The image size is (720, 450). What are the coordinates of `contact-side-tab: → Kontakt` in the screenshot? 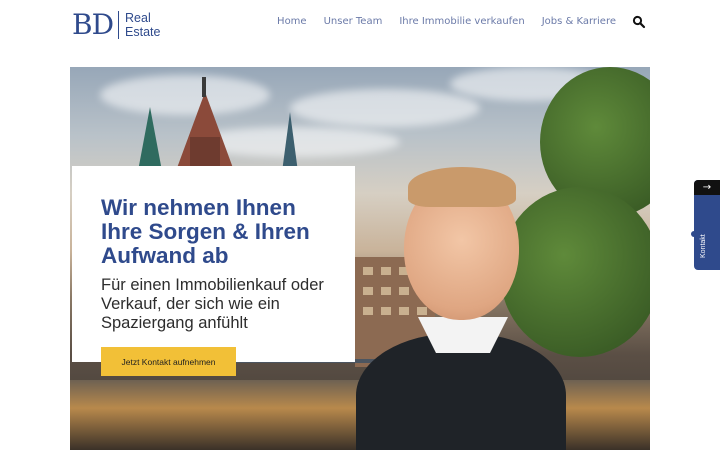 It's located at (707, 225).